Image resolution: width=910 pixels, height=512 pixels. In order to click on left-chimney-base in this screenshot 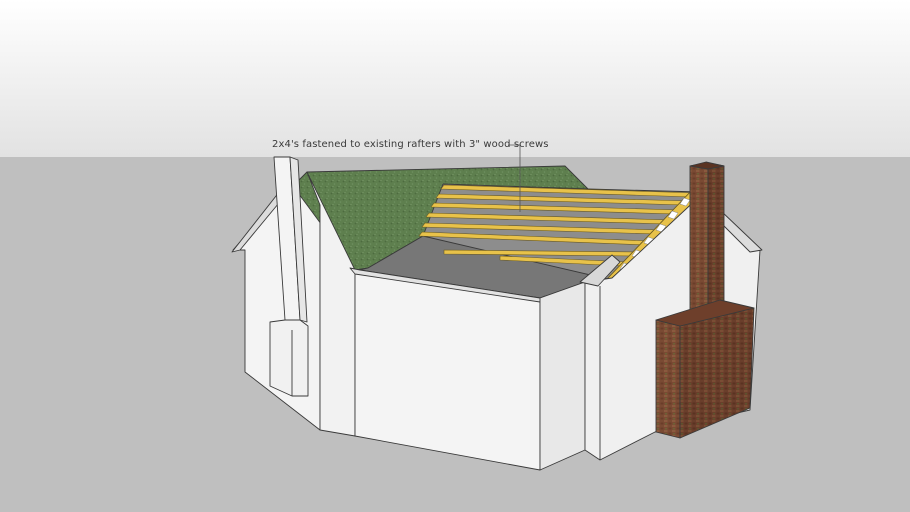, I will do `click(289, 358)`.